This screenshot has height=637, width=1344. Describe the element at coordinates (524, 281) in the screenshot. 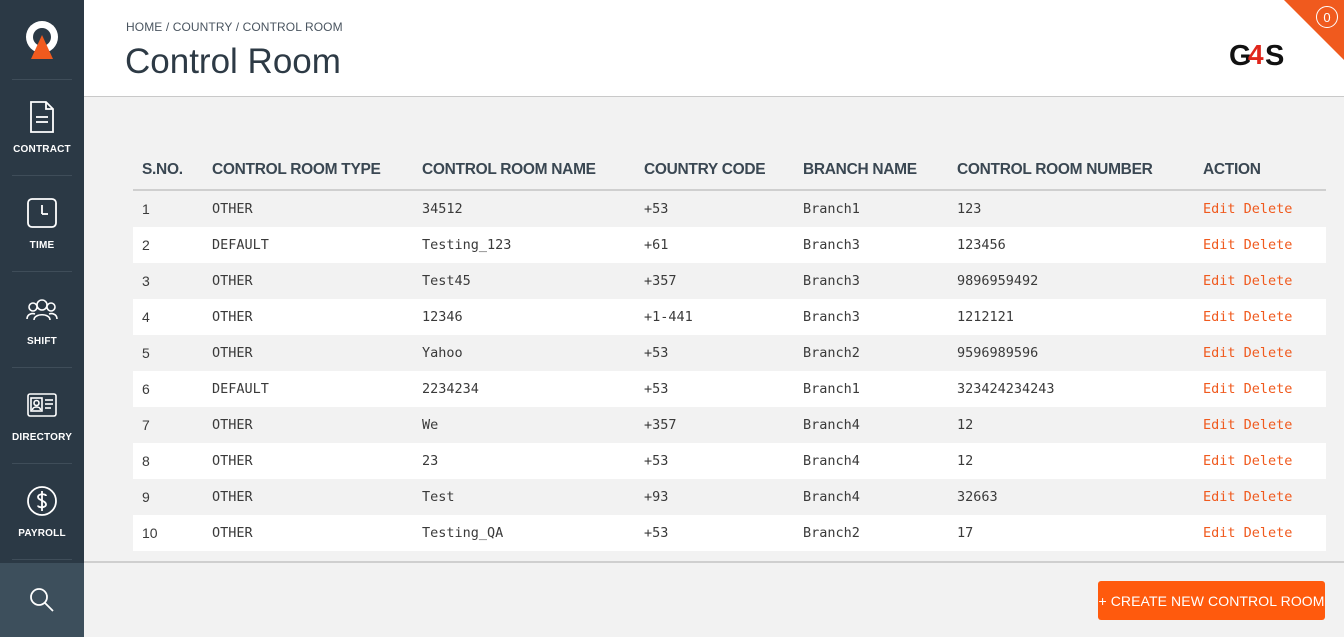

I see `cell-name: Test45` at that location.